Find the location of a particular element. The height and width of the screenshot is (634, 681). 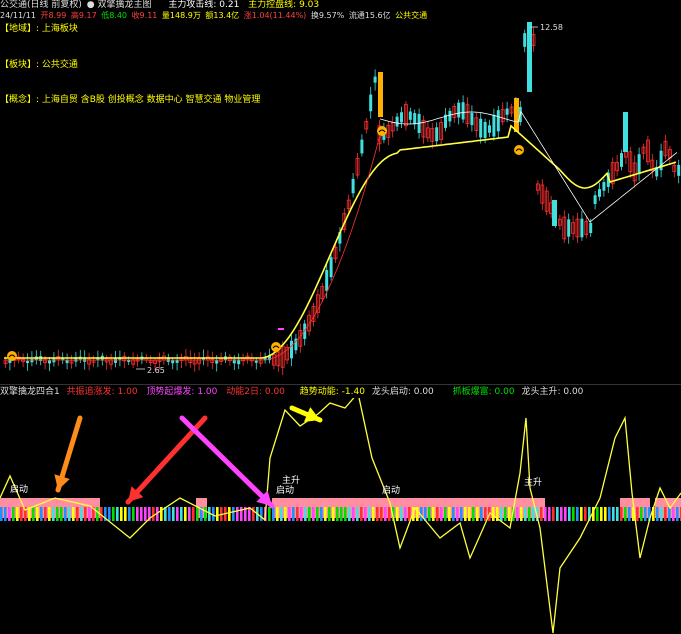

ind-top-burst: 顶势起爆发: 1.00 is located at coordinates (182, 392).